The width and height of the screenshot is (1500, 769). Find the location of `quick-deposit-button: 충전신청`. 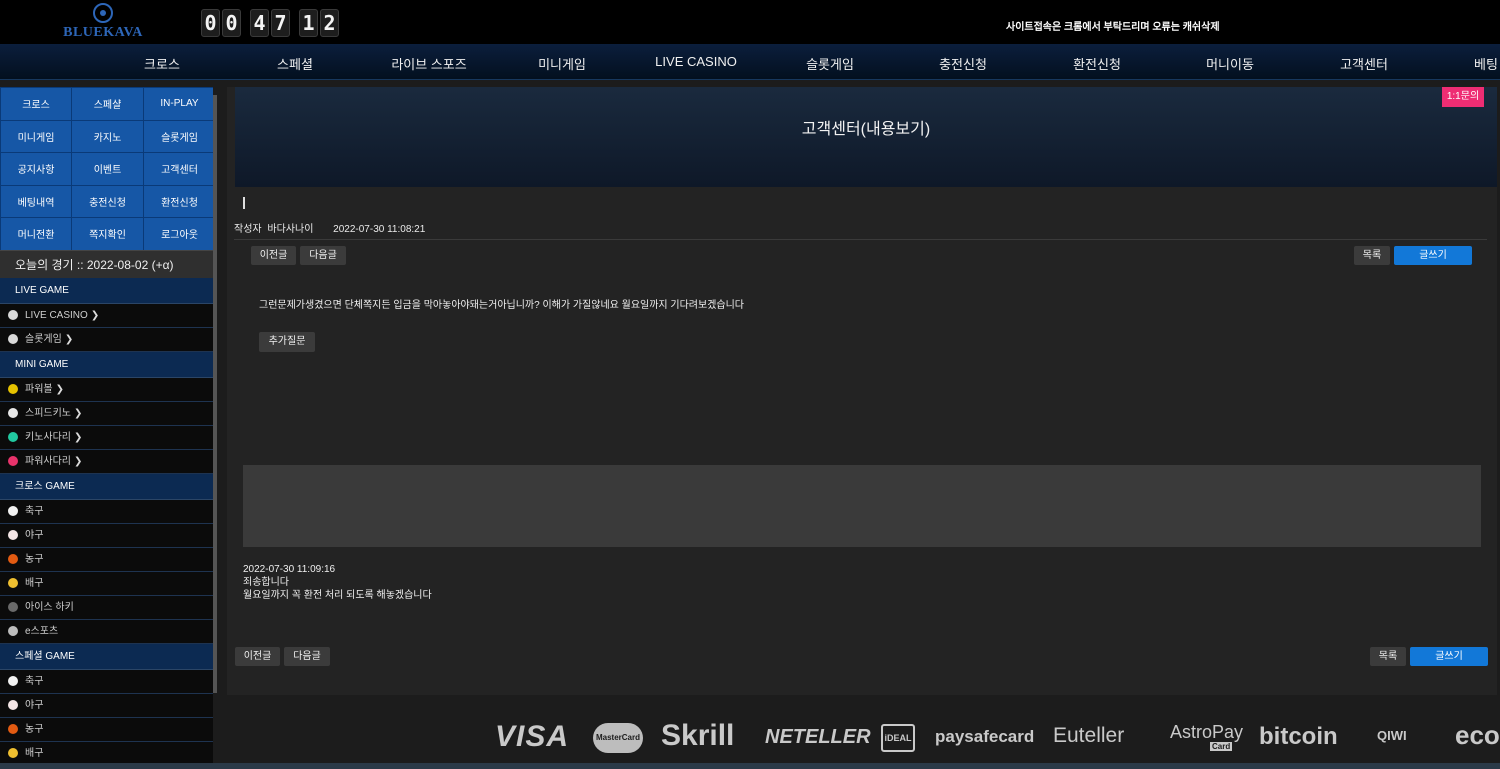

quick-deposit-button: 충전신청 is located at coordinates (107, 201).